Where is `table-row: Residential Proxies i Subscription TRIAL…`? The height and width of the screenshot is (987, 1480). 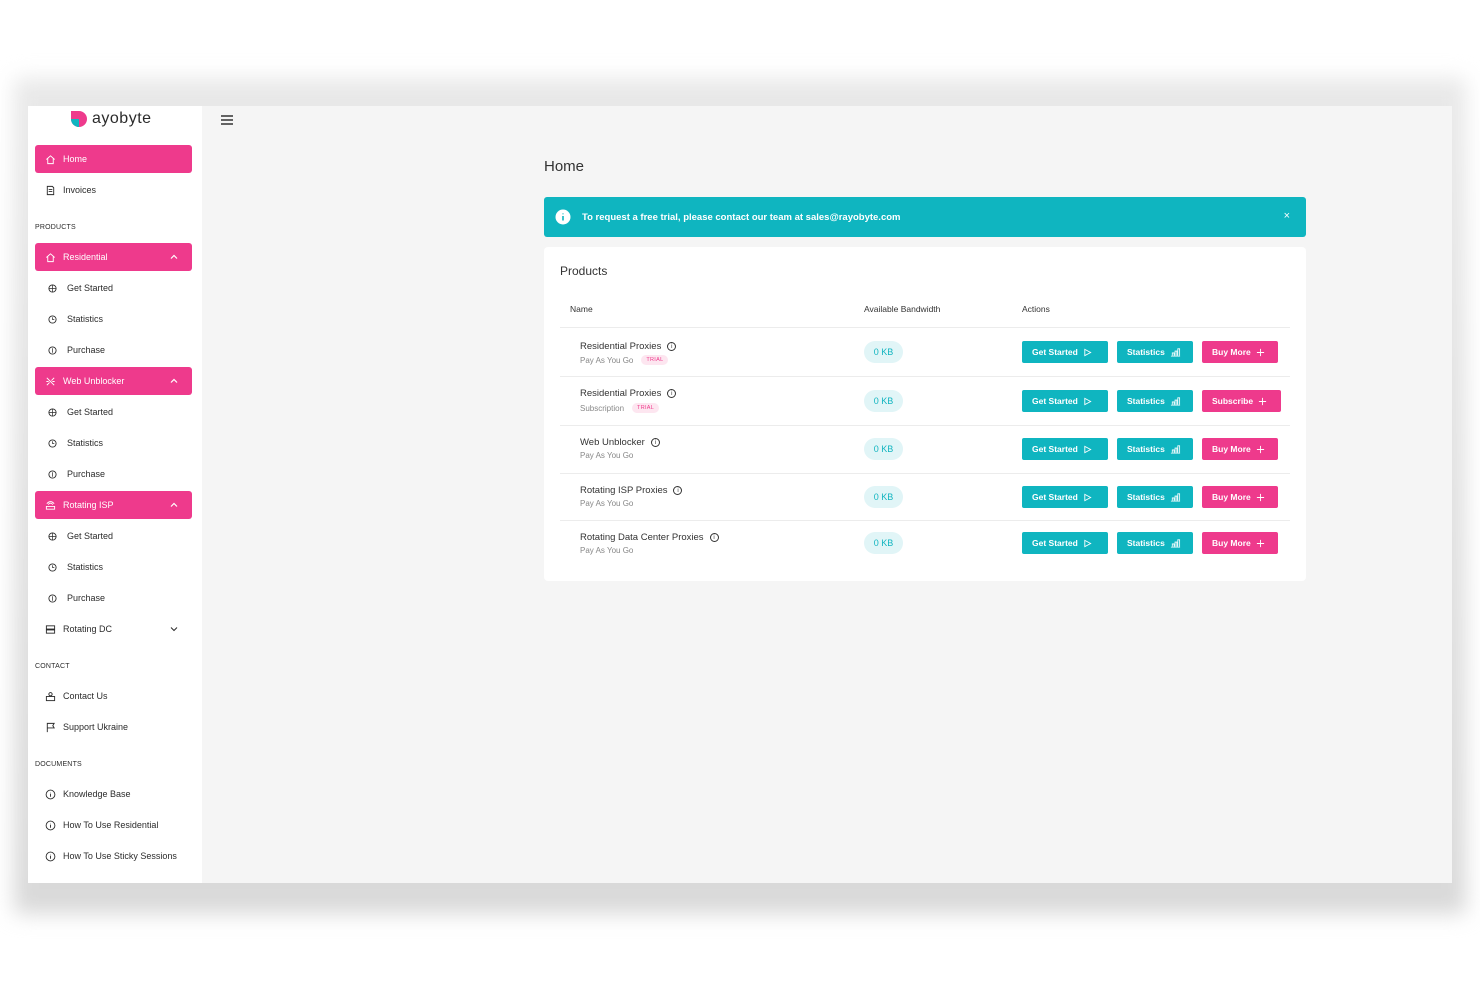 table-row: Residential Proxies i Subscription TRIAL… is located at coordinates (925, 400).